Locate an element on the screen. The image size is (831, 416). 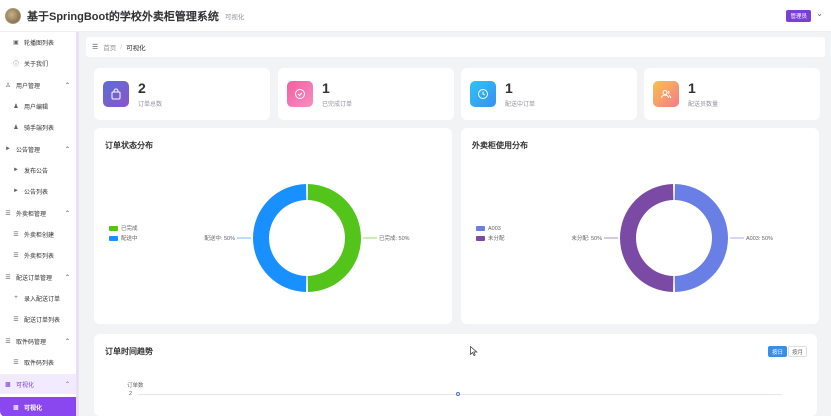
sidebar-item-label: 轮播图列表 is located at coordinates (39, 43).